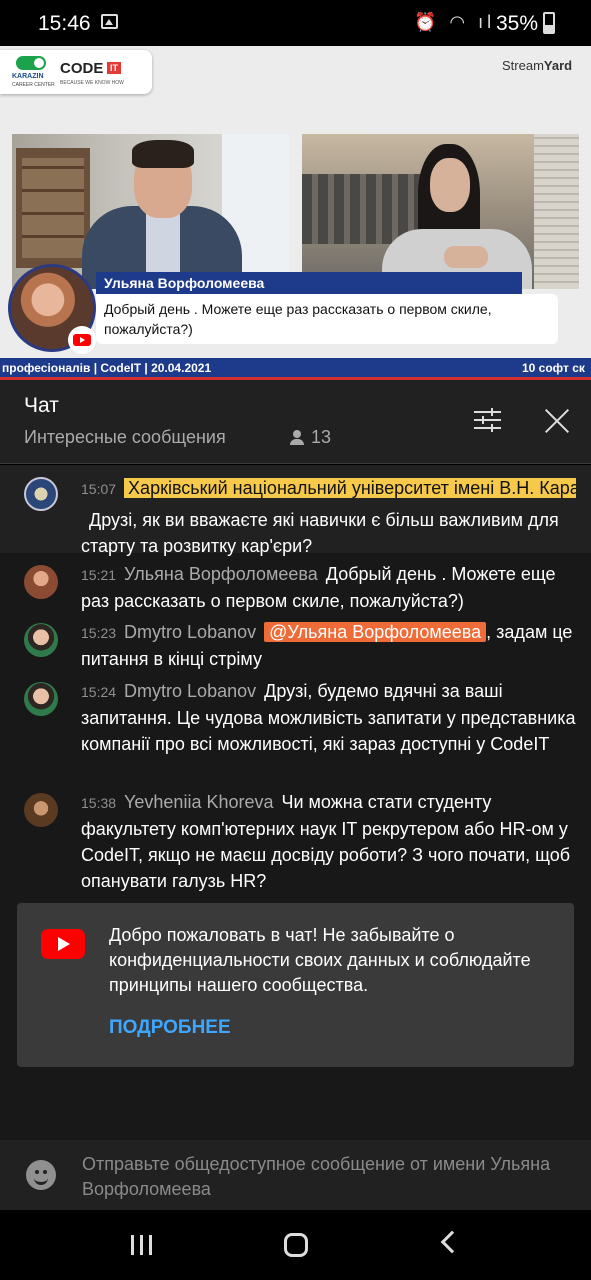  What do you see at coordinates (41, 1175) in the screenshot?
I see `emoji-icon` at bounding box center [41, 1175].